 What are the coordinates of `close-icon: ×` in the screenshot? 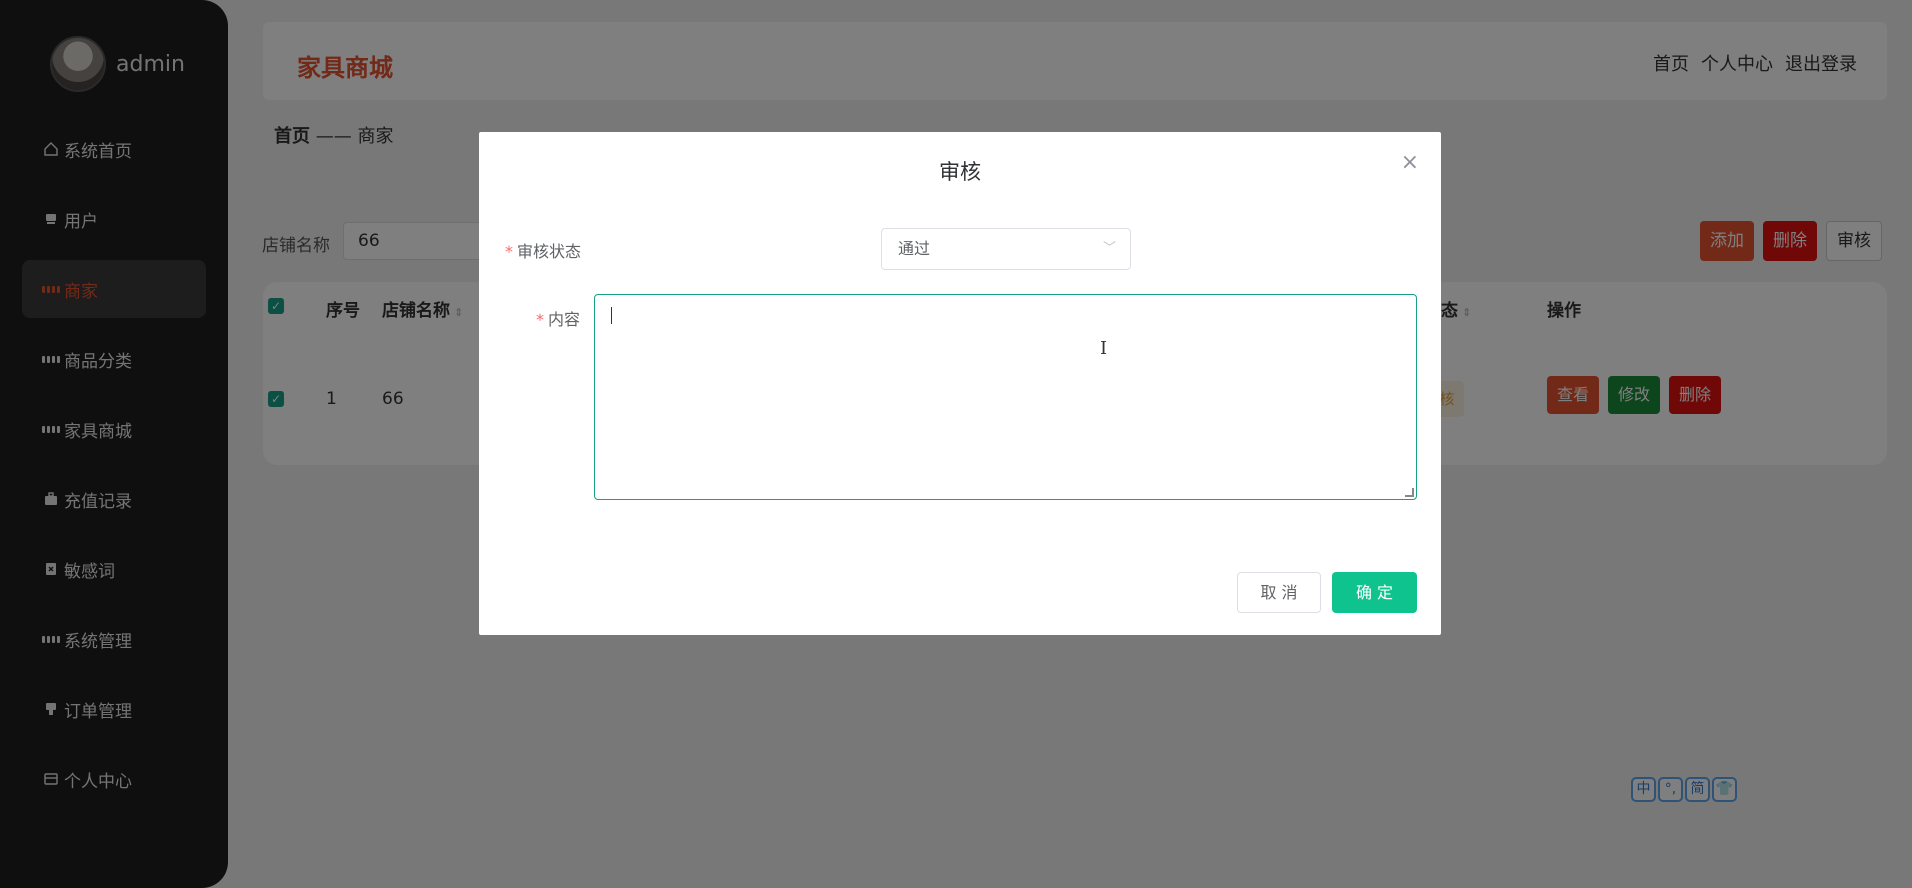 It's located at (1410, 162).